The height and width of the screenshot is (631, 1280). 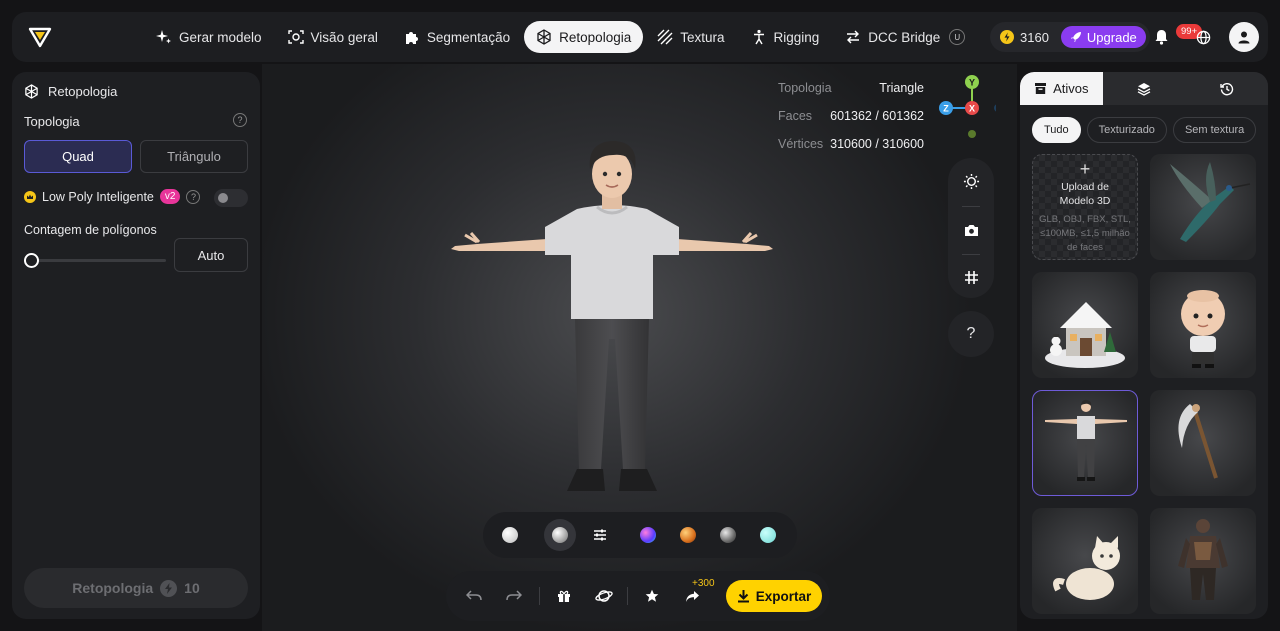 I want to click on asset-card-armored-warrior, so click(x=1203, y=561).